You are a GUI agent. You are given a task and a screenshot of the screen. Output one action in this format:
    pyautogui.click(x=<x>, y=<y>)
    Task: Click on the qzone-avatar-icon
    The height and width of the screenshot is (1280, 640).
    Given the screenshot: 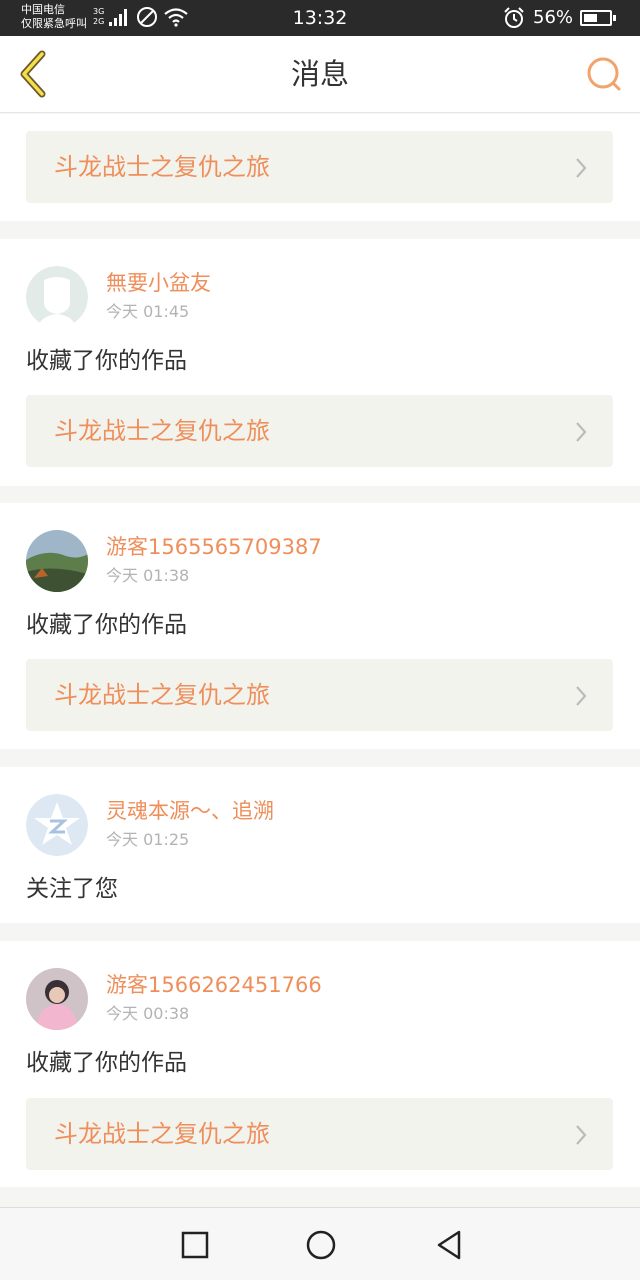 What is the action you would take?
    pyautogui.click(x=57, y=825)
    